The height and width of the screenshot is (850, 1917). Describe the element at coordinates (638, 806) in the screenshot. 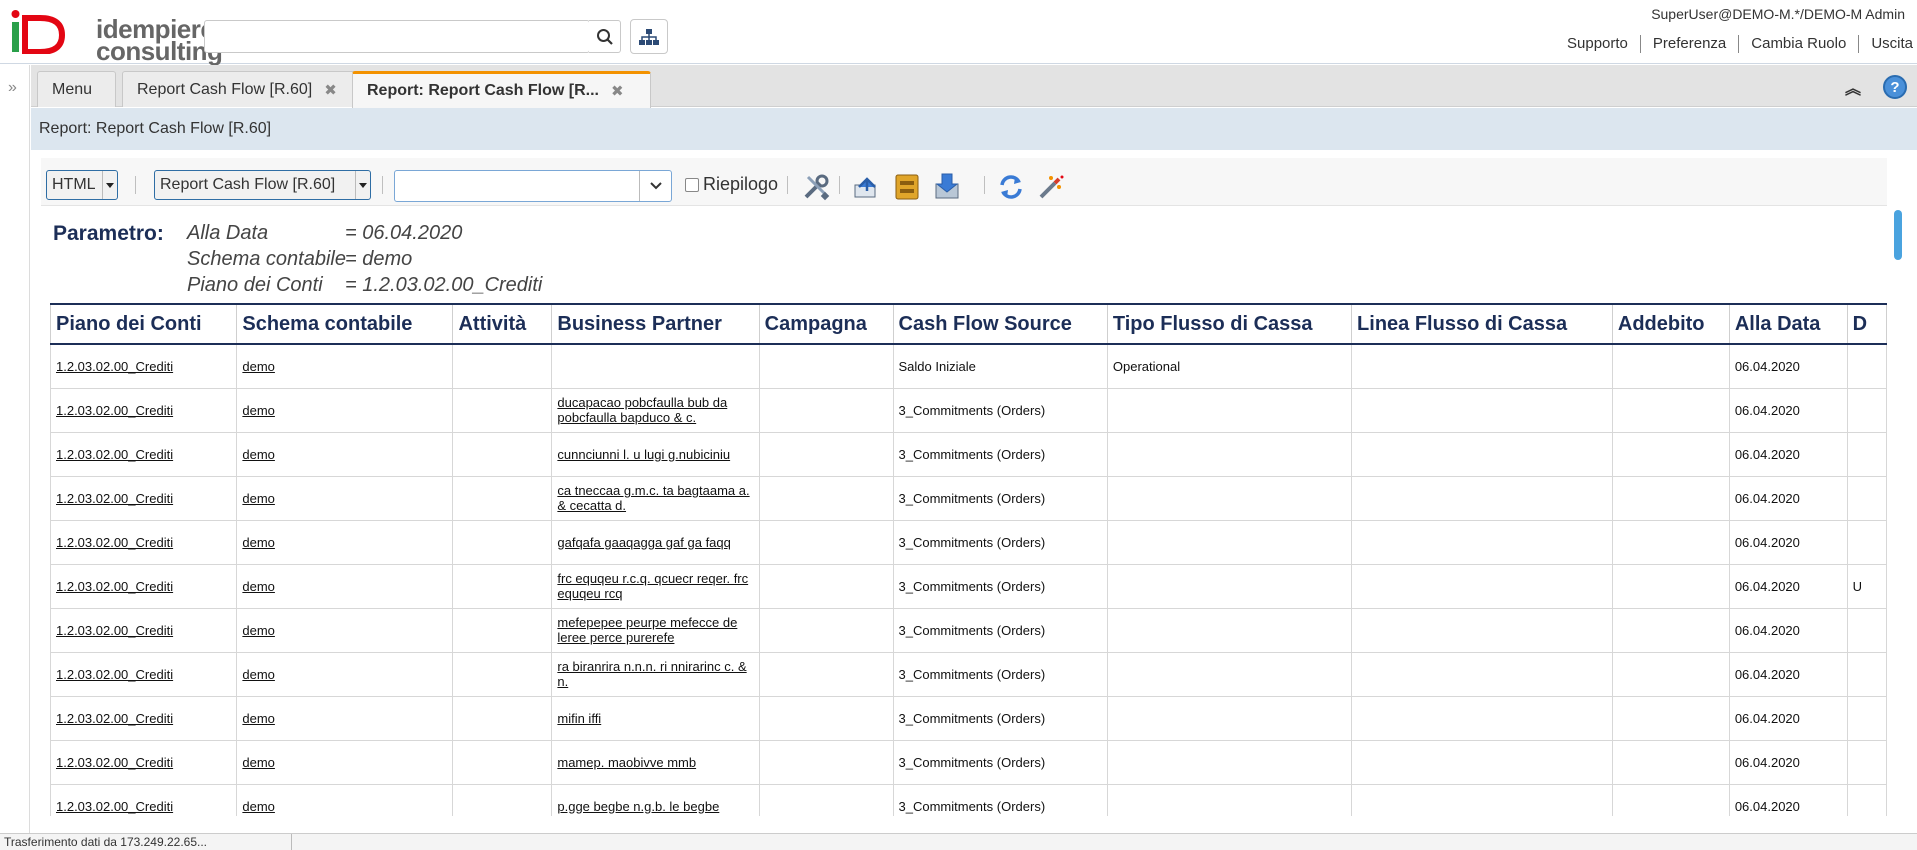

I see `drill-link: p.gge begbe n.g.b. le begbe` at that location.